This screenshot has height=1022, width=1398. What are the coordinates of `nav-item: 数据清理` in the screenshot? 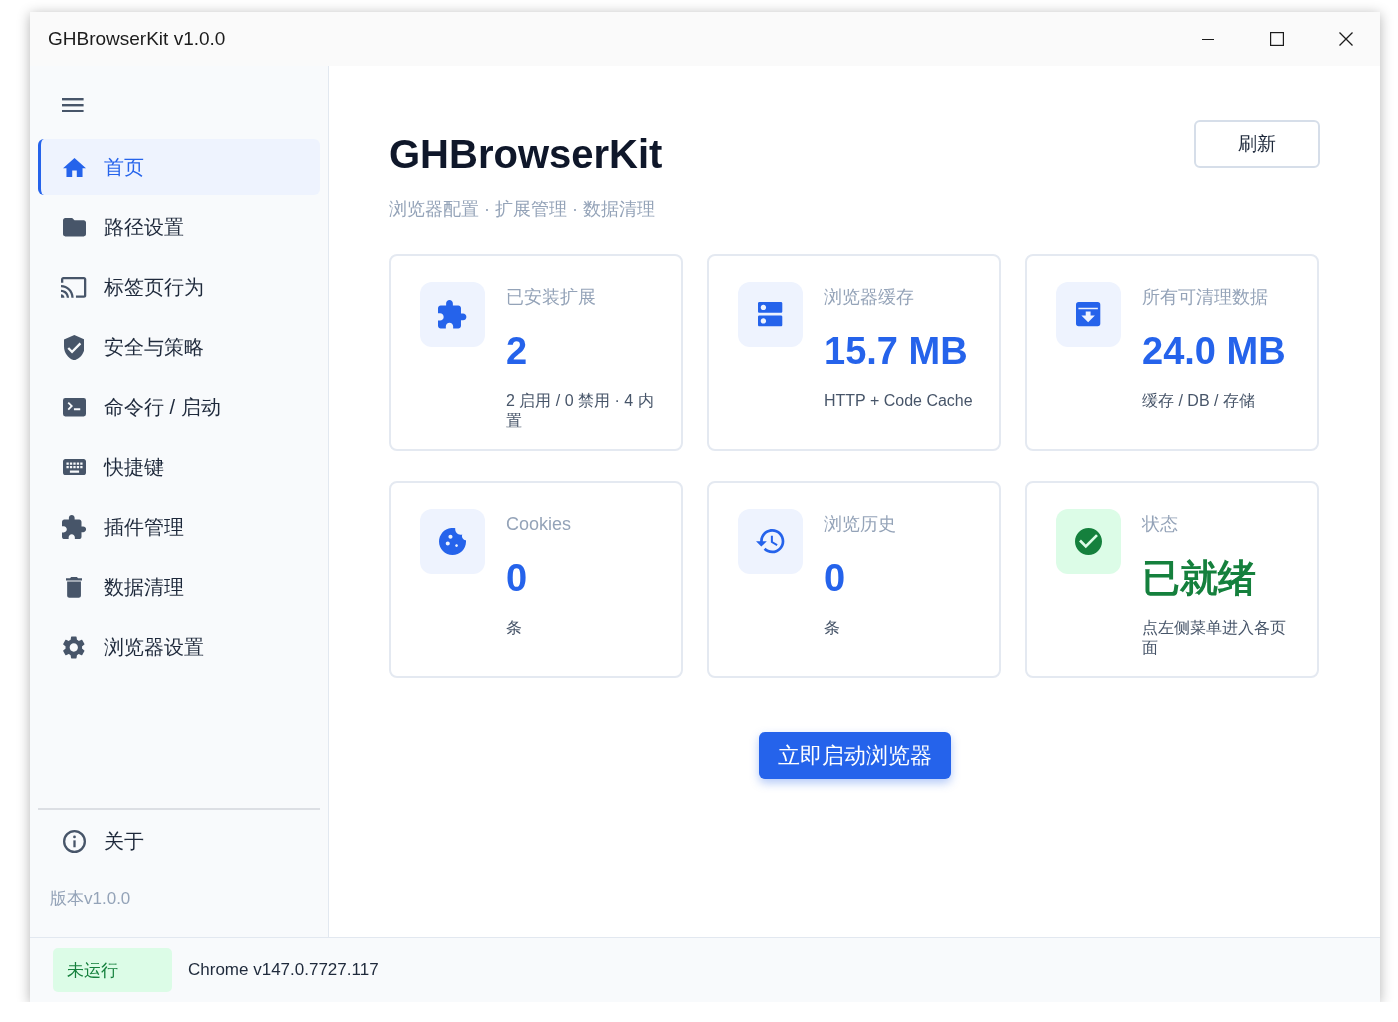 It's located at (179, 587).